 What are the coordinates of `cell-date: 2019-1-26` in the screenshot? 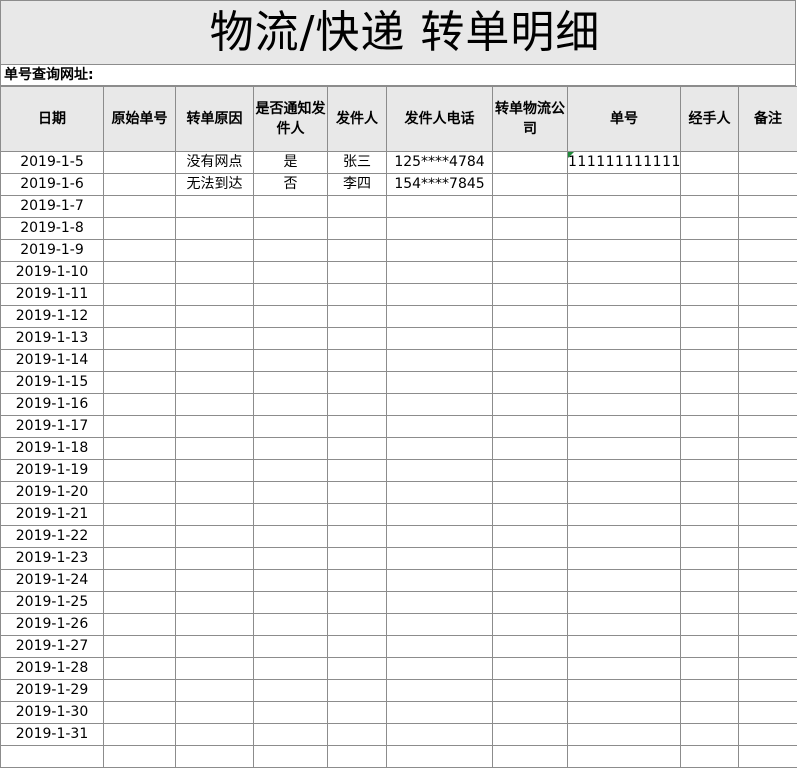 It's located at (52, 624).